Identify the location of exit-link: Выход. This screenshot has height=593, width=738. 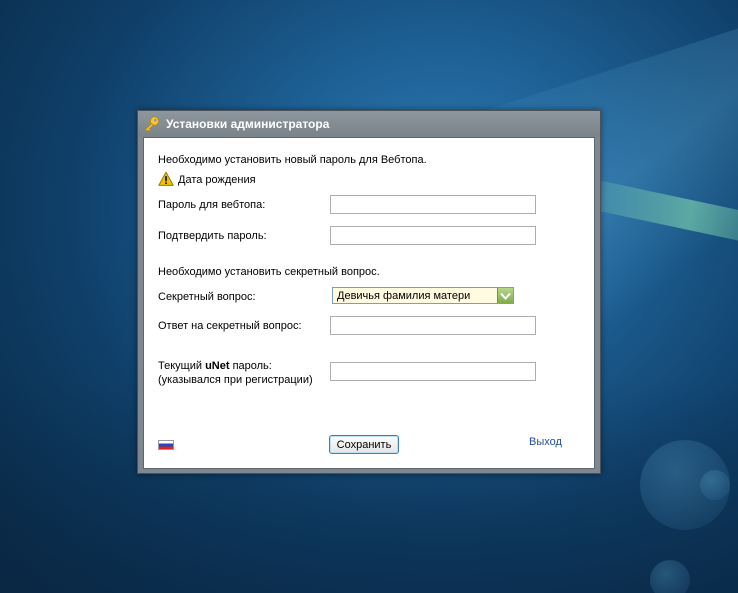
(545, 442).